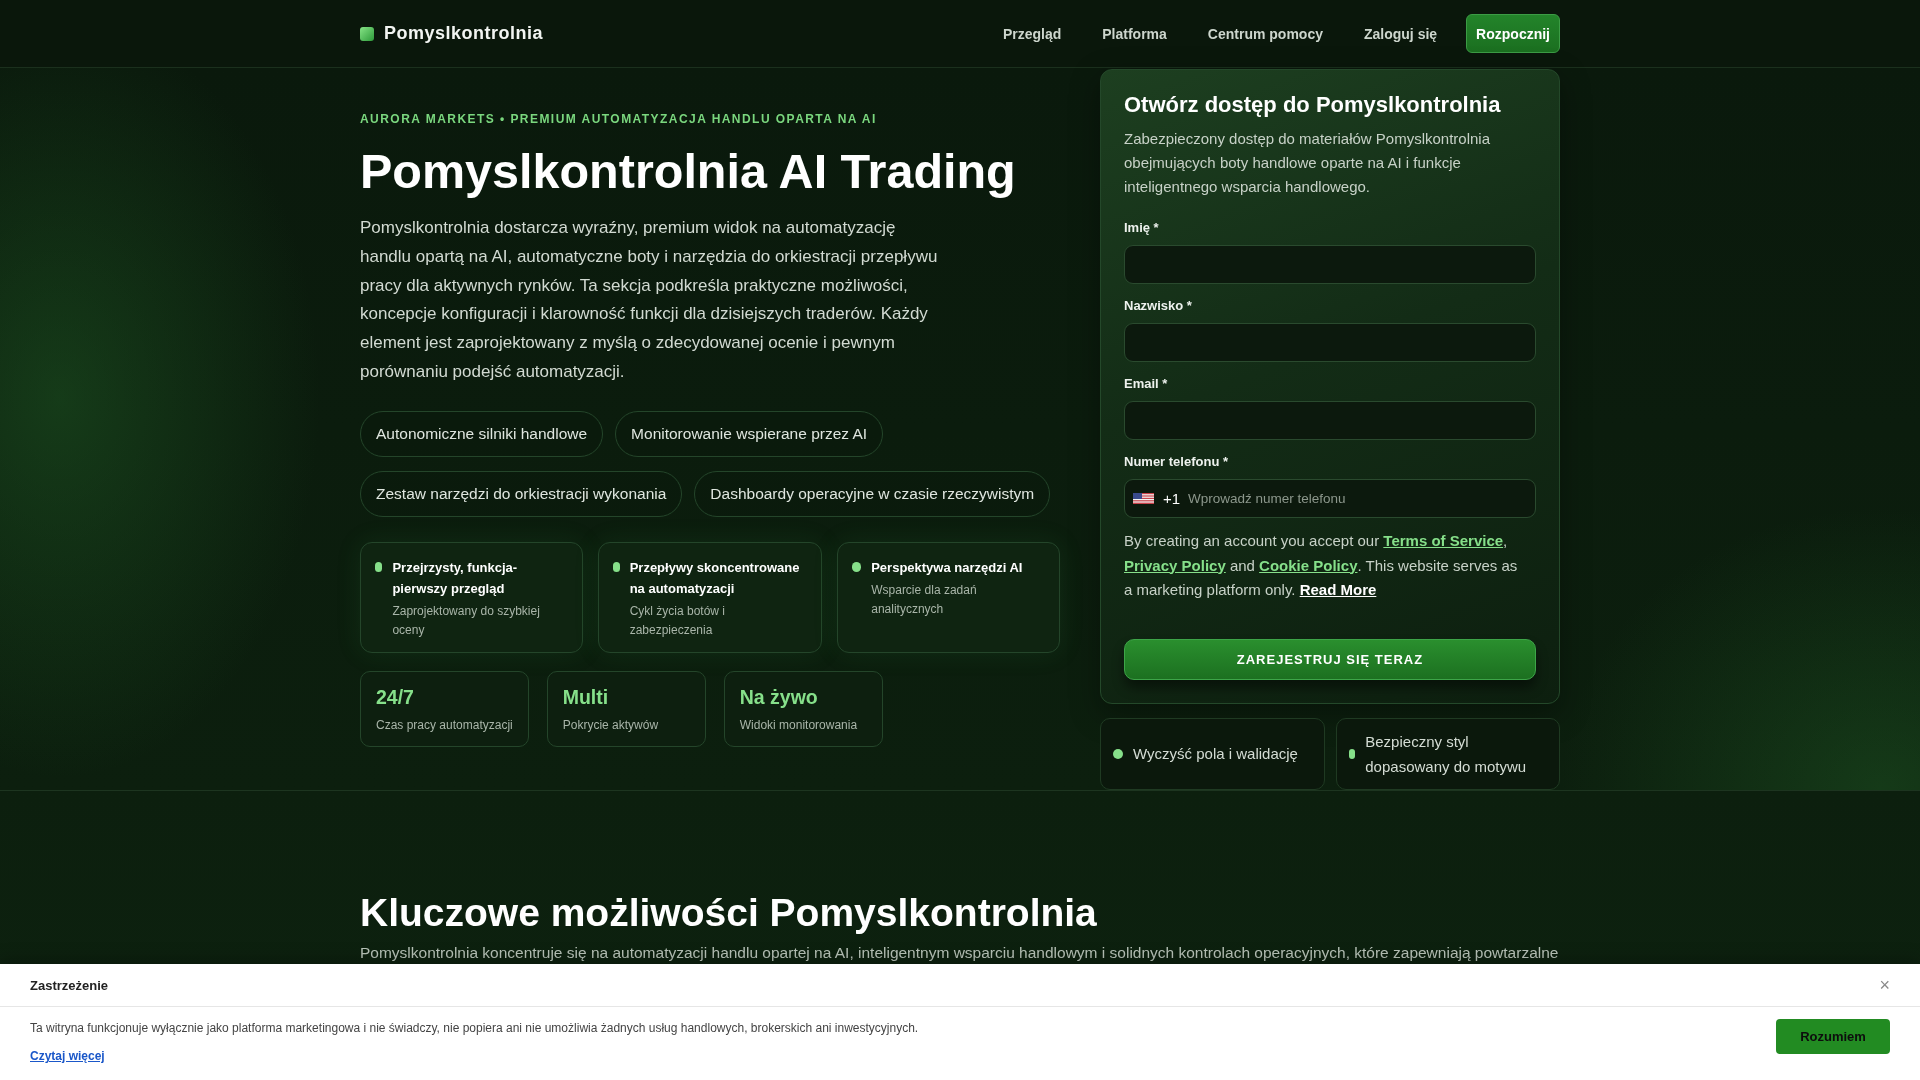 This screenshot has height=1080, width=1920. What do you see at coordinates (619, 119) in the screenshot?
I see `eyebrow-text: AURORA MARKETS • PREMIUM AUTOMATYZACJA HANDLU OPARTA NA AI` at bounding box center [619, 119].